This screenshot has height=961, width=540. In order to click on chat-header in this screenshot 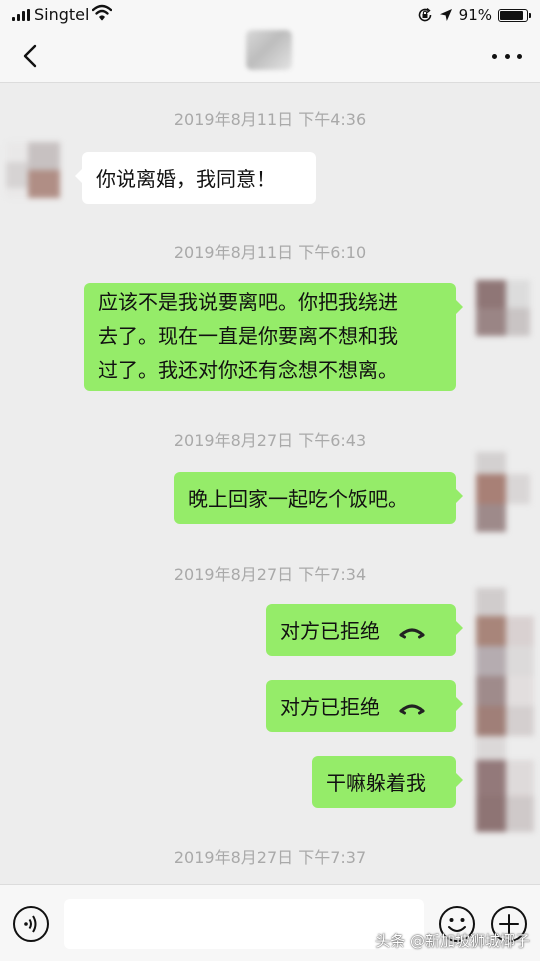, I will do `click(270, 56)`.